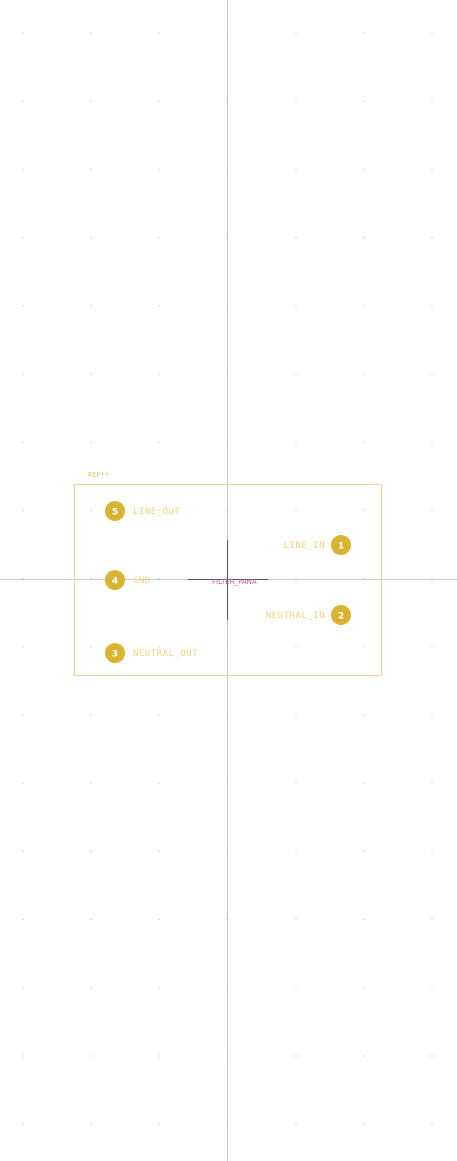 This screenshot has width=457, height=1161. What do you see at coordinates (304, 546) in the screenshot?
I see `pad-1-label: LINE_IN` at bounding box center [304, 546].